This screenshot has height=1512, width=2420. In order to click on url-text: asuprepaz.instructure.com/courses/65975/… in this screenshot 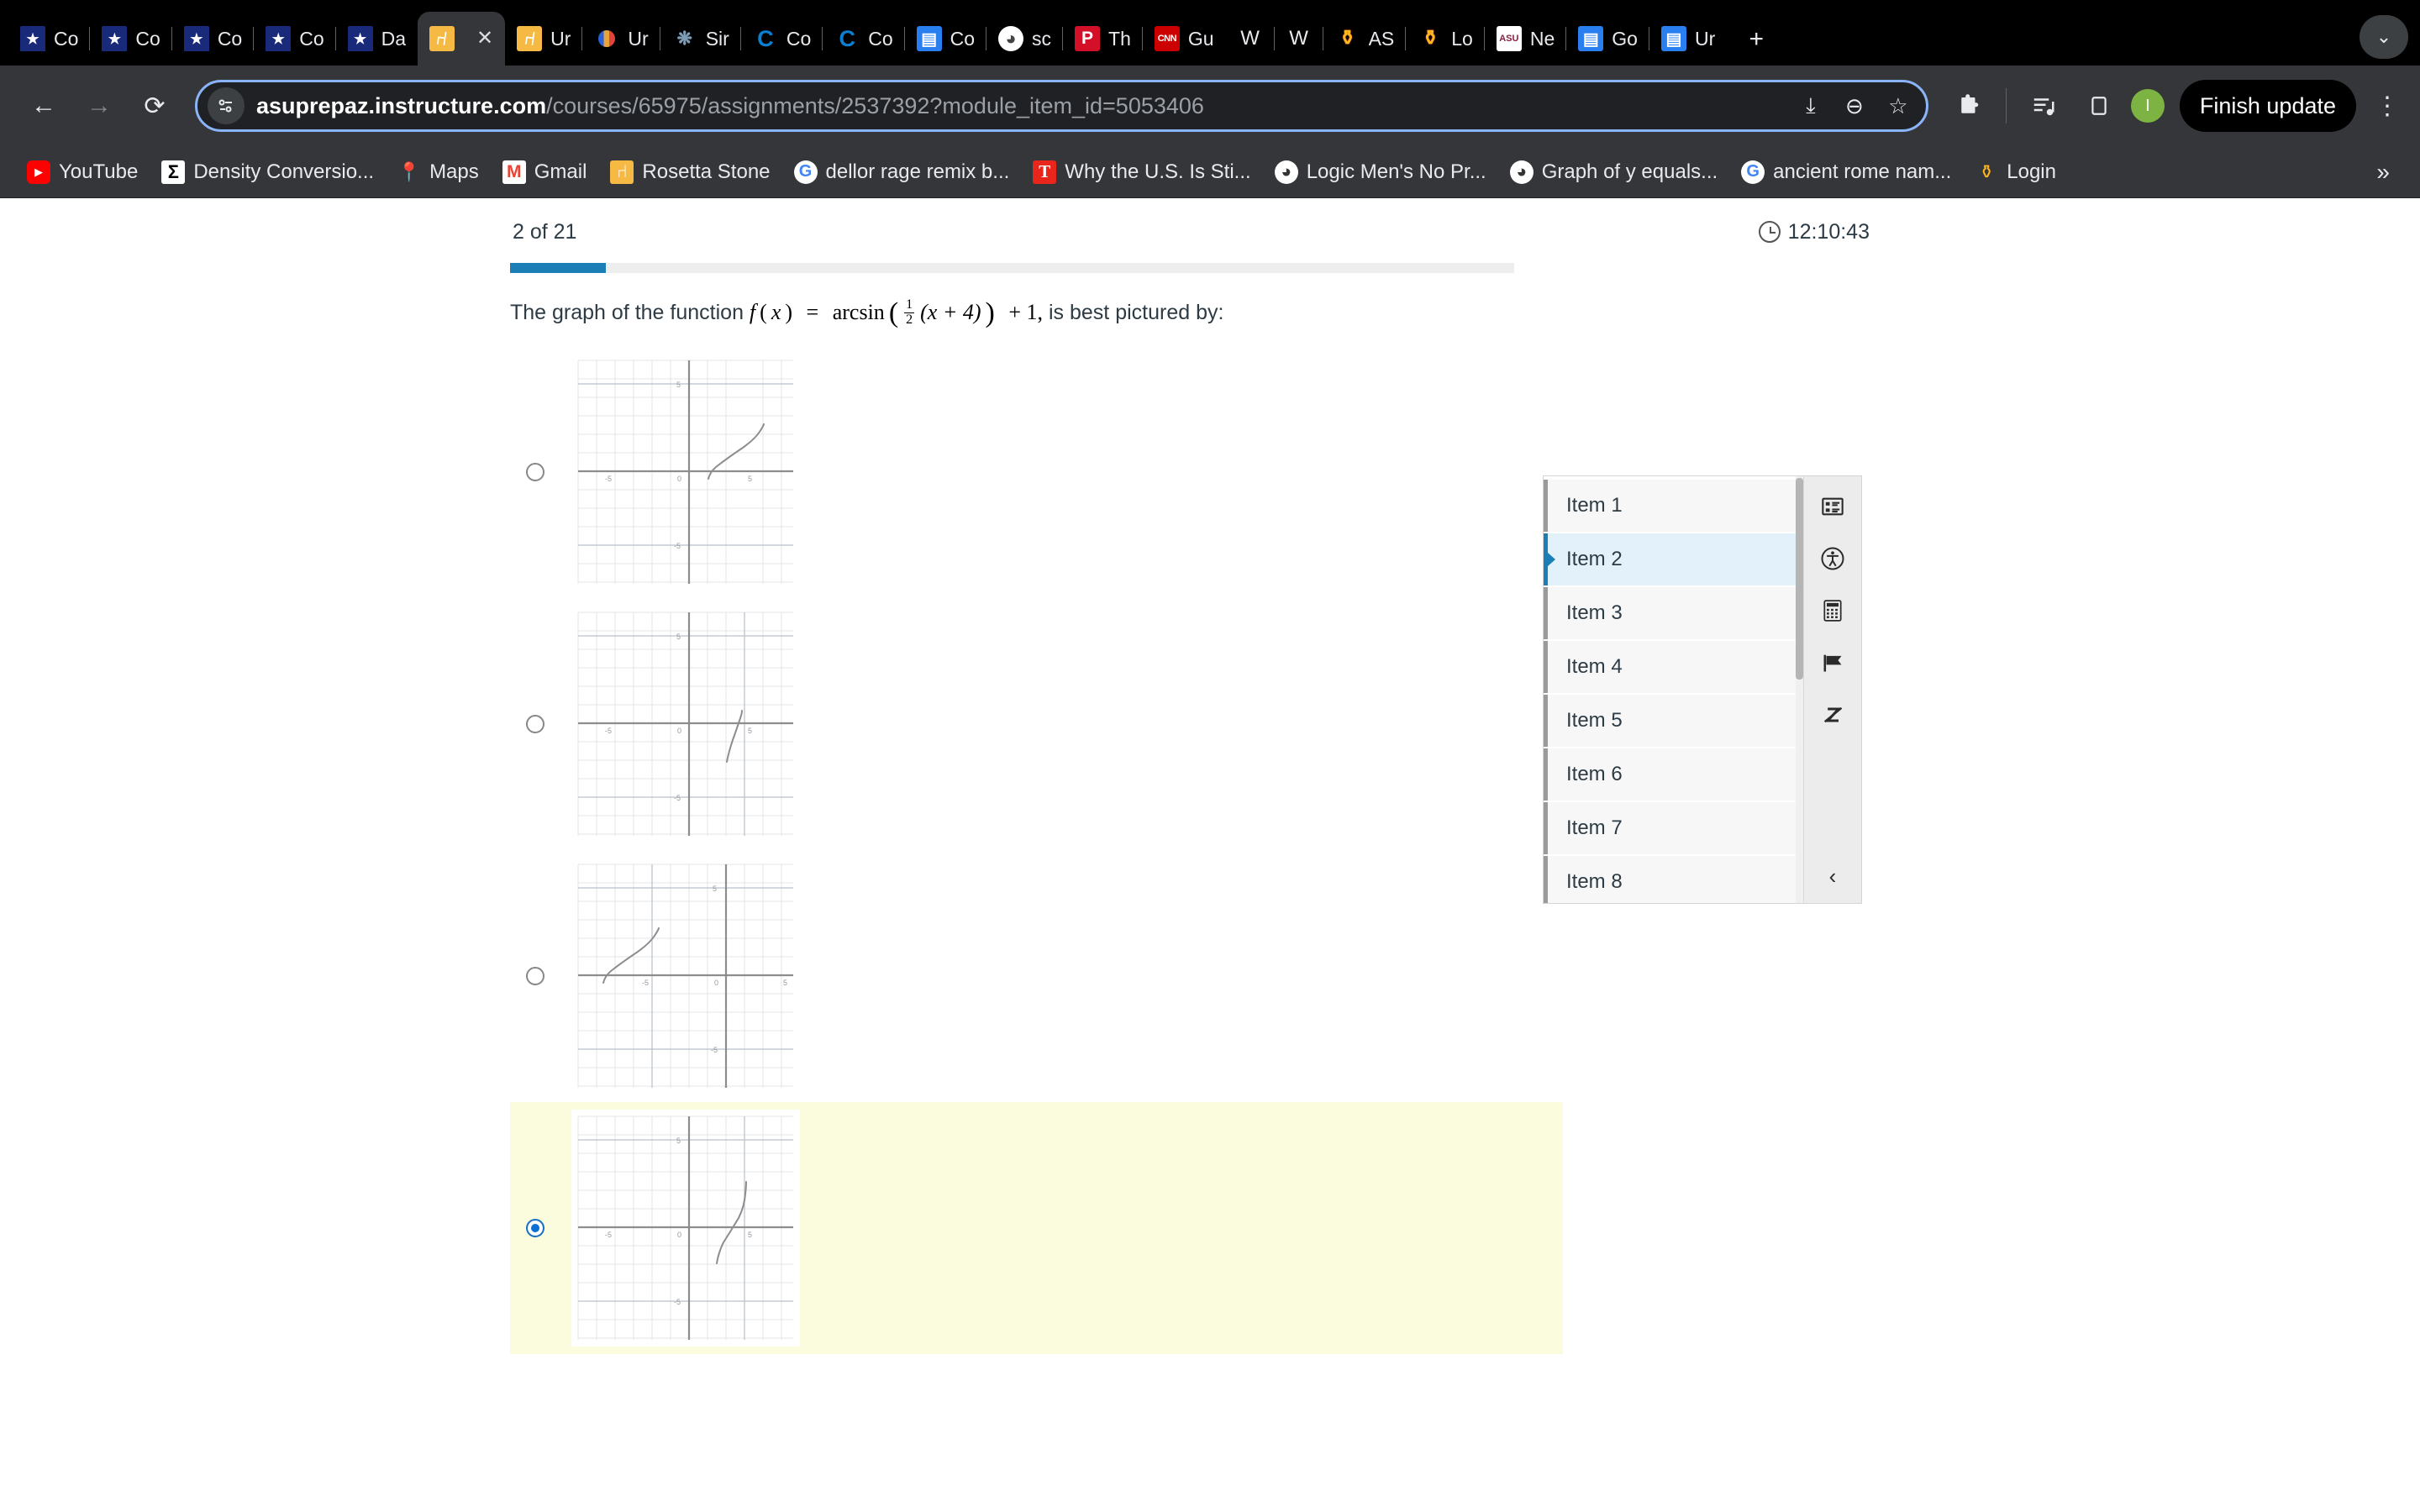, I will do `click(1021, 106)`.